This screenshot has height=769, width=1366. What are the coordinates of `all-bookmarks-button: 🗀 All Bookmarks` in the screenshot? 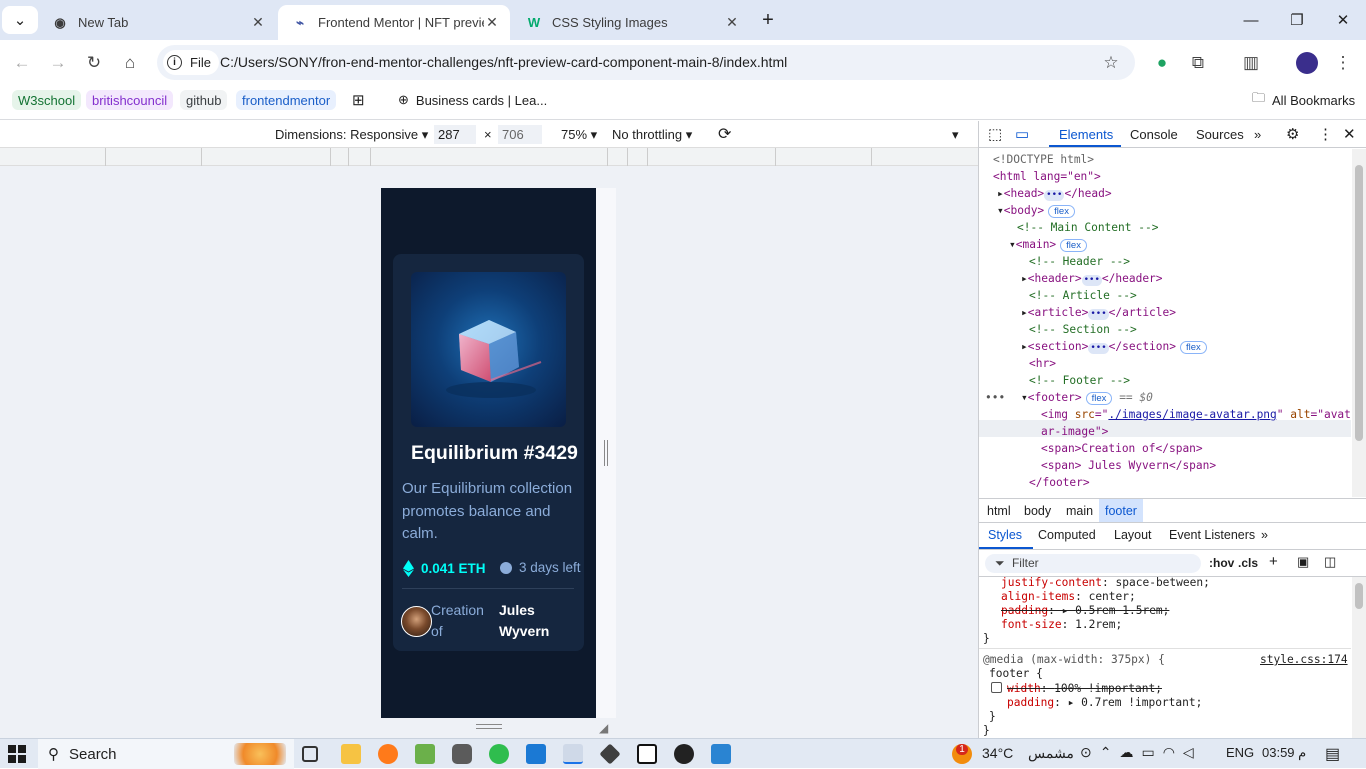 It's located at (1303, 100).